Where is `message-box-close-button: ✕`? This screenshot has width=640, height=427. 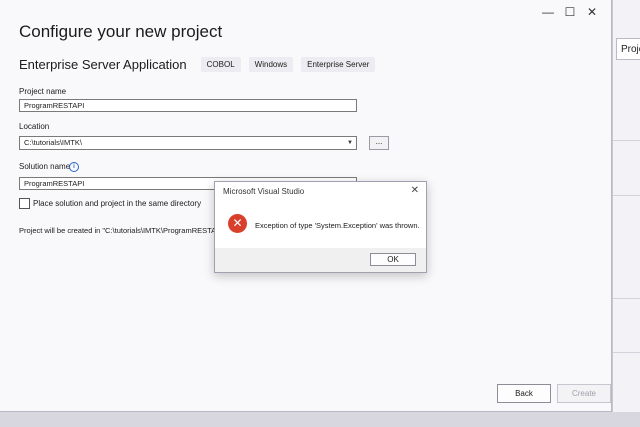 message-box-close-button: ✕ is located at coordinates (415, 190).